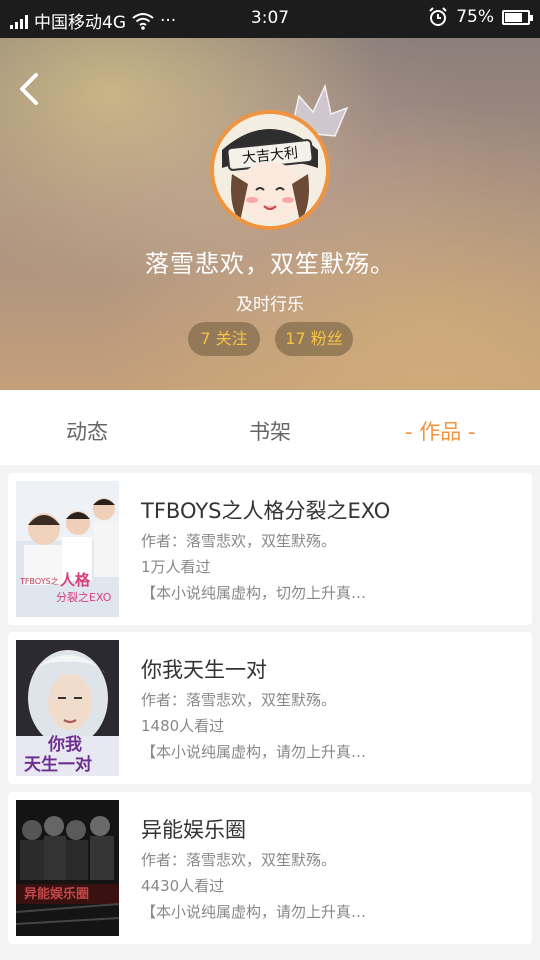 The height and width of the screenshot is (960, 540). Describe the element at coordinates (31, 89) in the screenshot. I see `back-arrow-icon` at that location.